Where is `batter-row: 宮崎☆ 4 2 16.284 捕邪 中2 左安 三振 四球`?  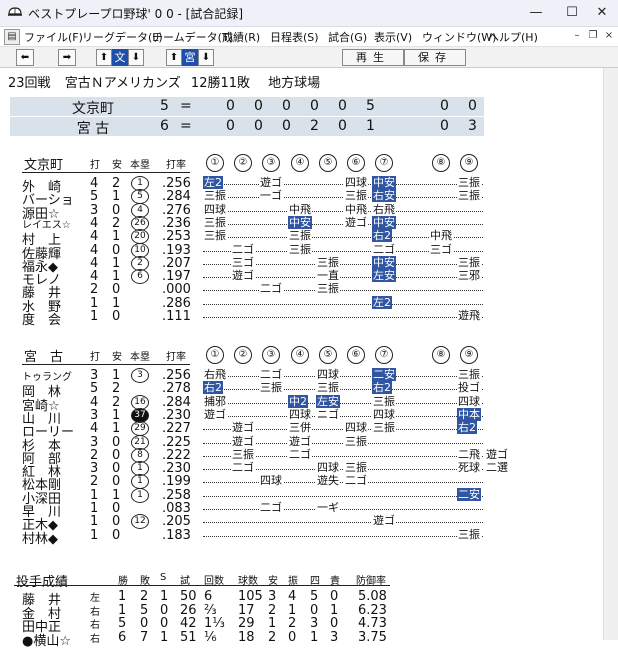 batter-row: 宮崎☆ 4 2 16.284 捕邪 中2 左安 三振 四球 is located at coordinates (302, 404).